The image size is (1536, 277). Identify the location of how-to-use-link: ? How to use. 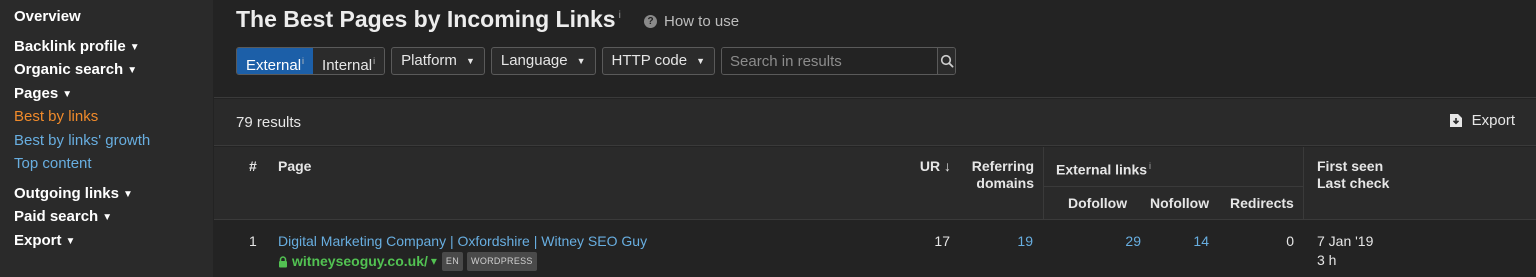
(691, 21).